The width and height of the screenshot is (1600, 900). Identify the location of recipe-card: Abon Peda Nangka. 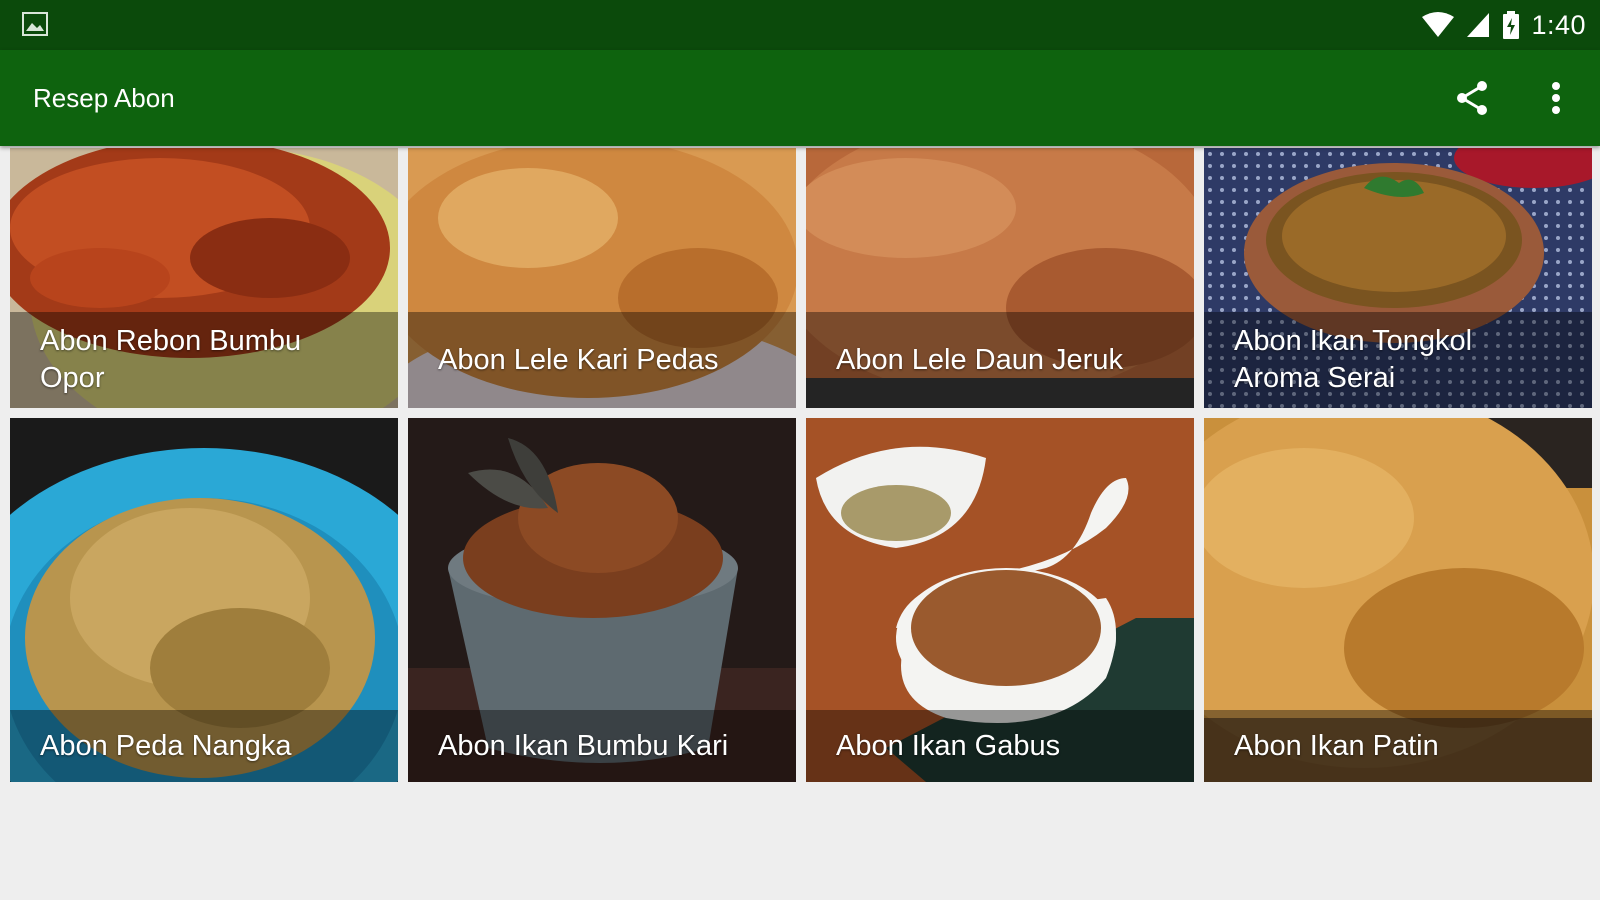
(204, 600).